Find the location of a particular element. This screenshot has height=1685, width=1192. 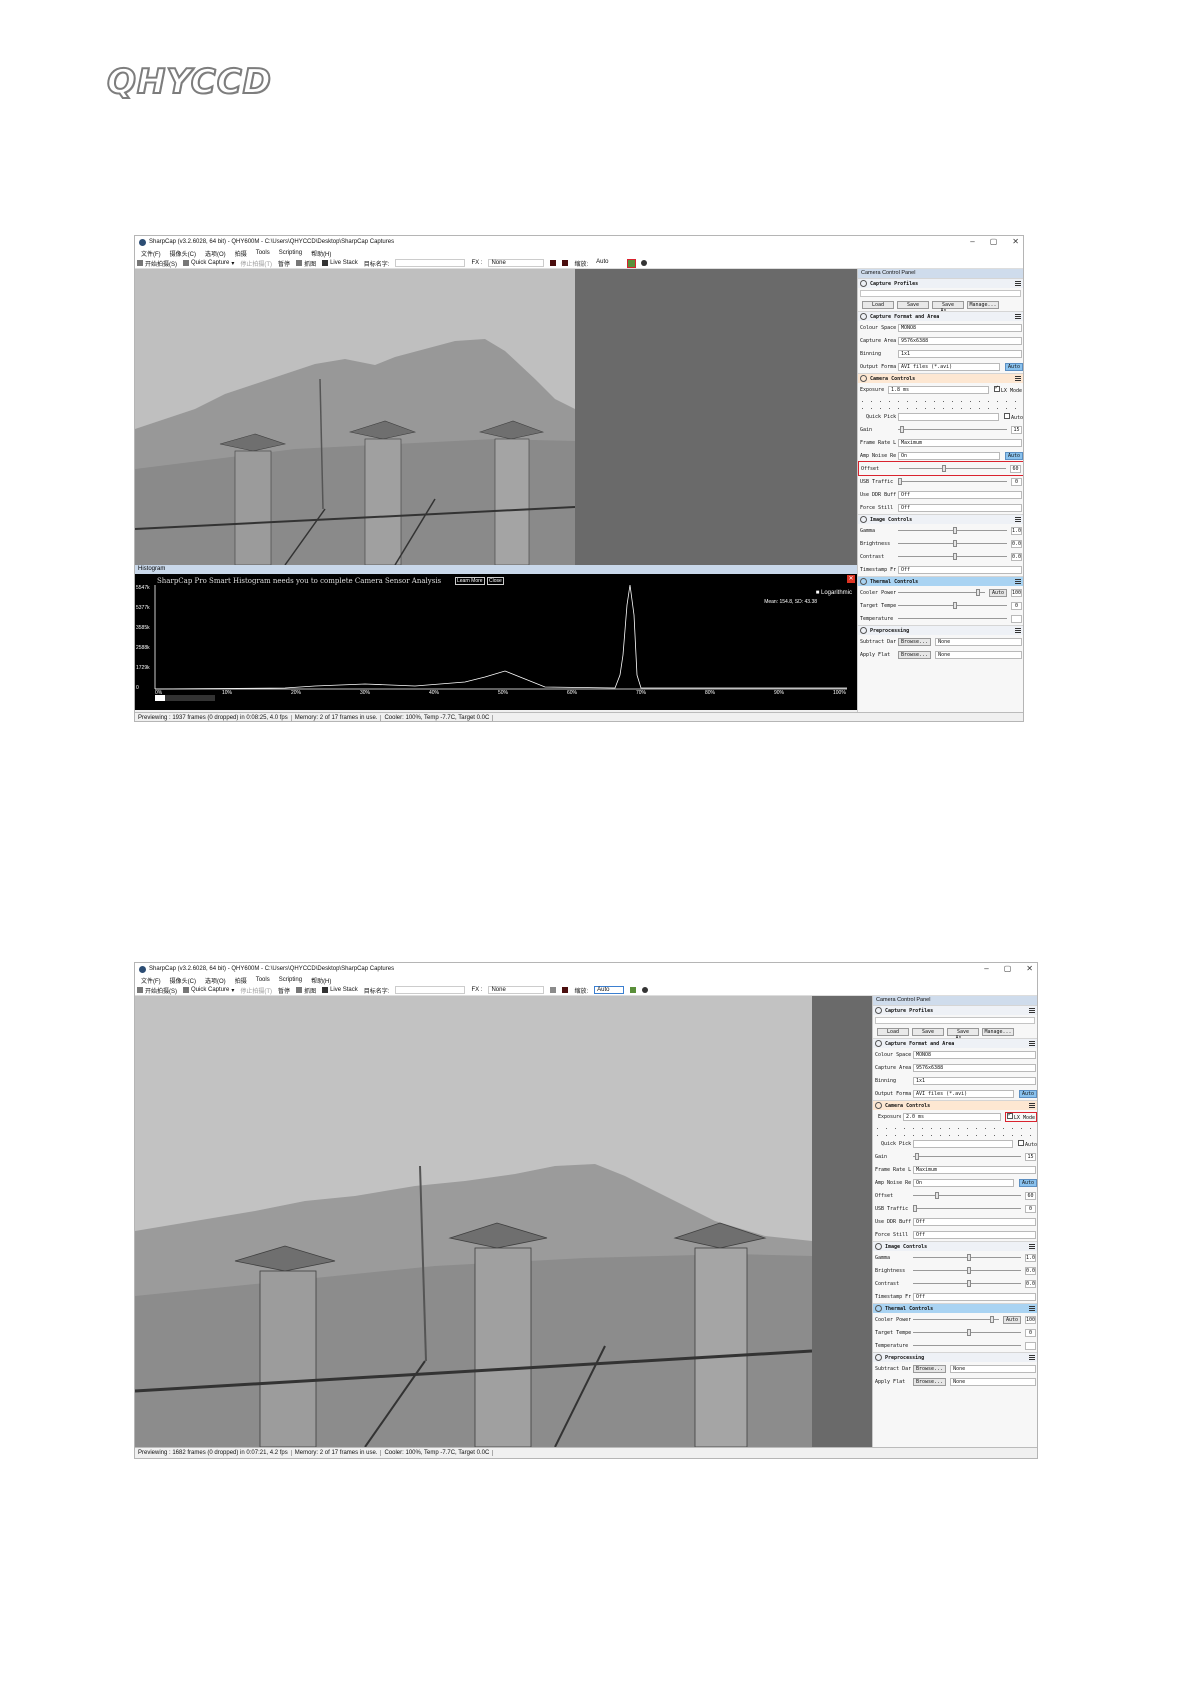

logarithmic-checkbox: ■ Logarithmic is located at coordinates (834, 593).